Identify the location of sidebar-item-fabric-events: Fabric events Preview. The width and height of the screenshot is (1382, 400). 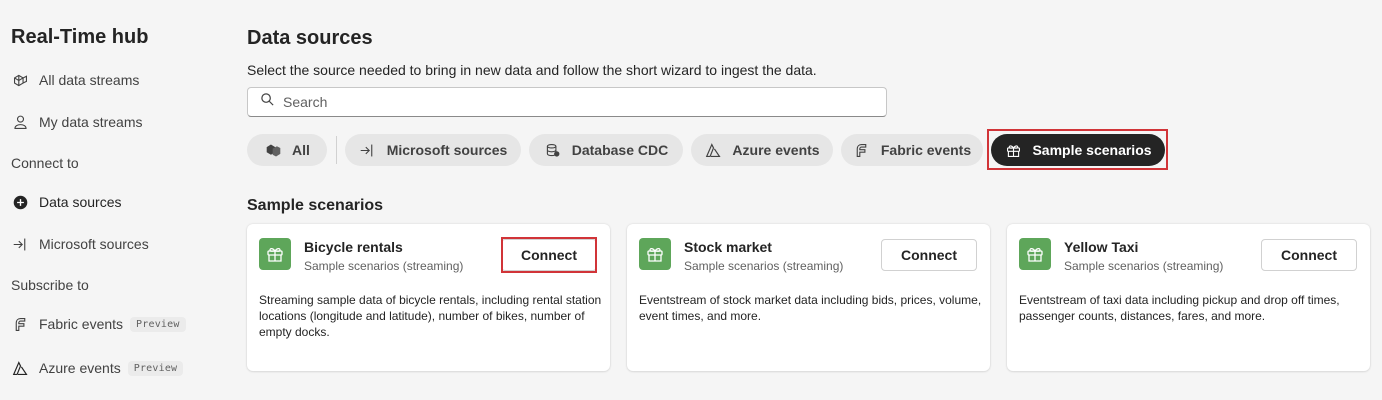
(98, 324).